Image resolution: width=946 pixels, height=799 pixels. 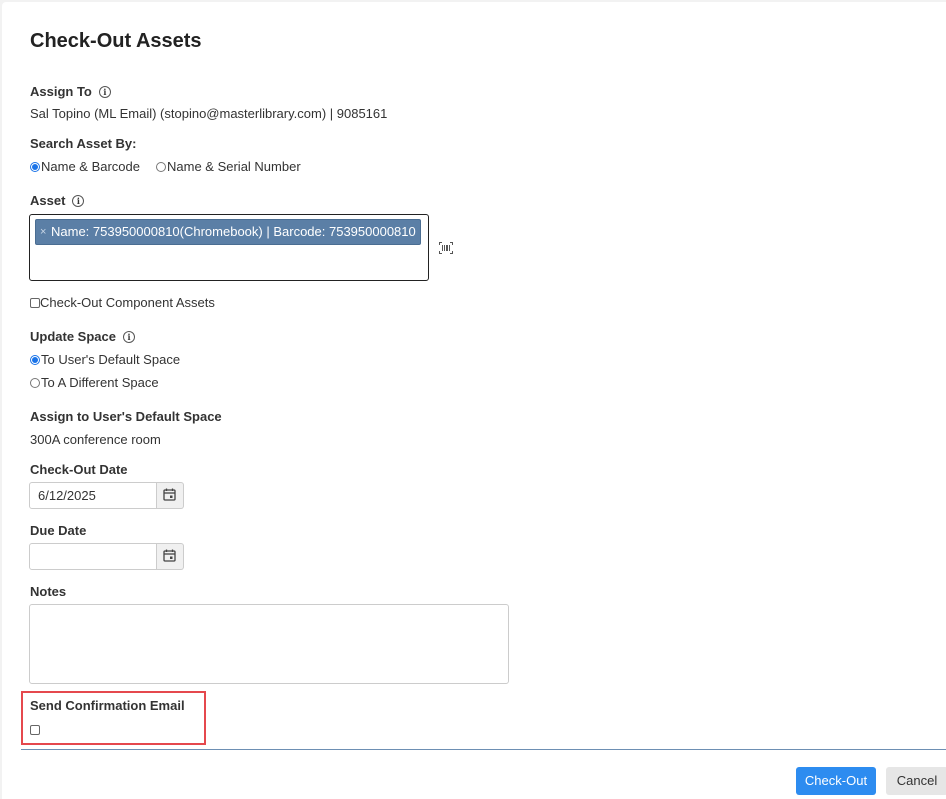 I want to click on checkout-date-calendar-button, so click(x=170, y=495).